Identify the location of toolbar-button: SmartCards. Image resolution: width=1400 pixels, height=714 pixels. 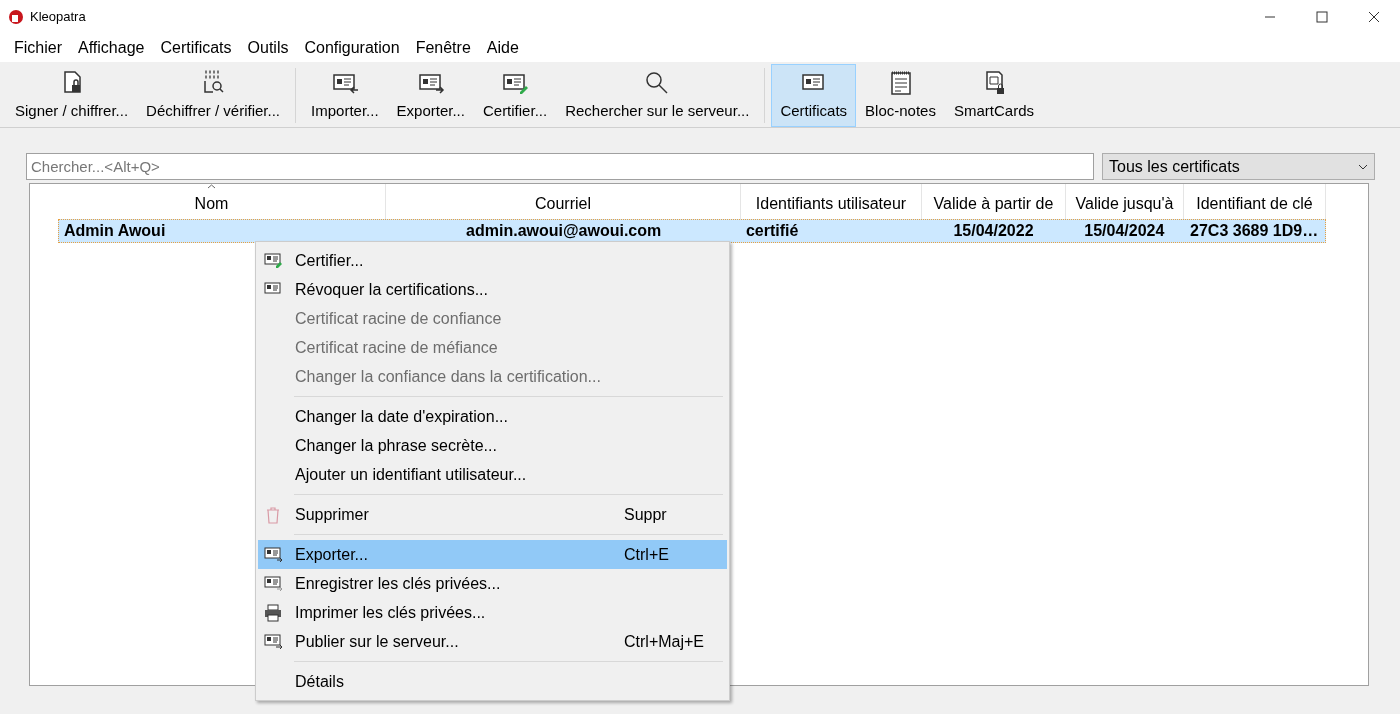
(993, 95).